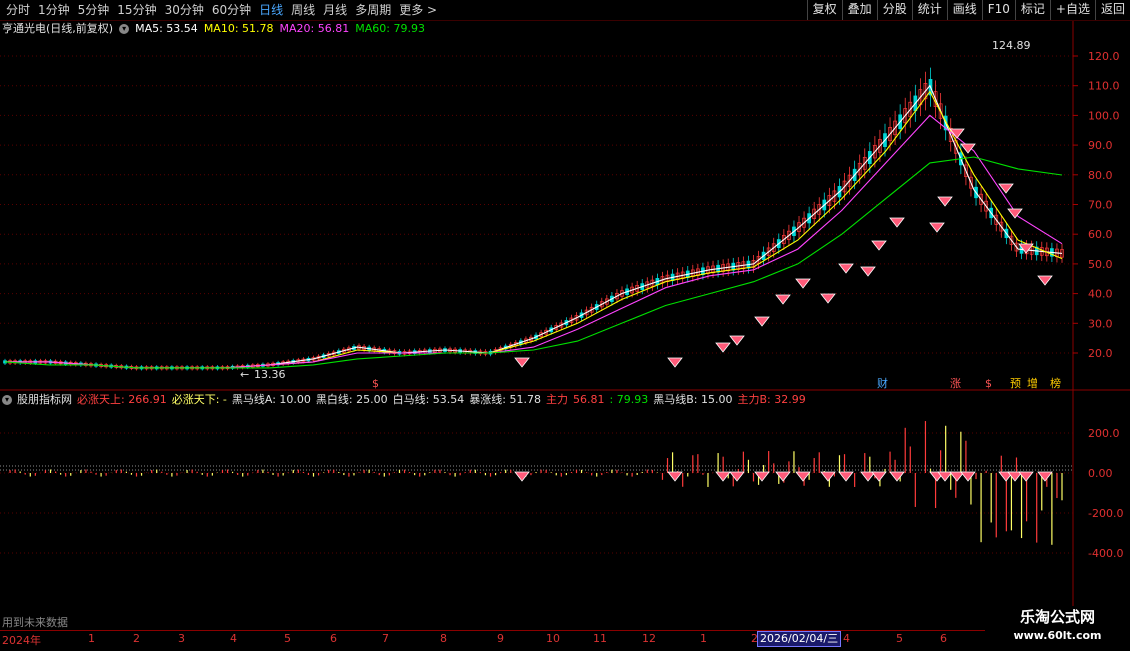 The height and width of the screenshot is (651, 1130). Describe the element at coordinates (859, 10) in the screenshot. I see `overlay-button: 叠加` at that location.